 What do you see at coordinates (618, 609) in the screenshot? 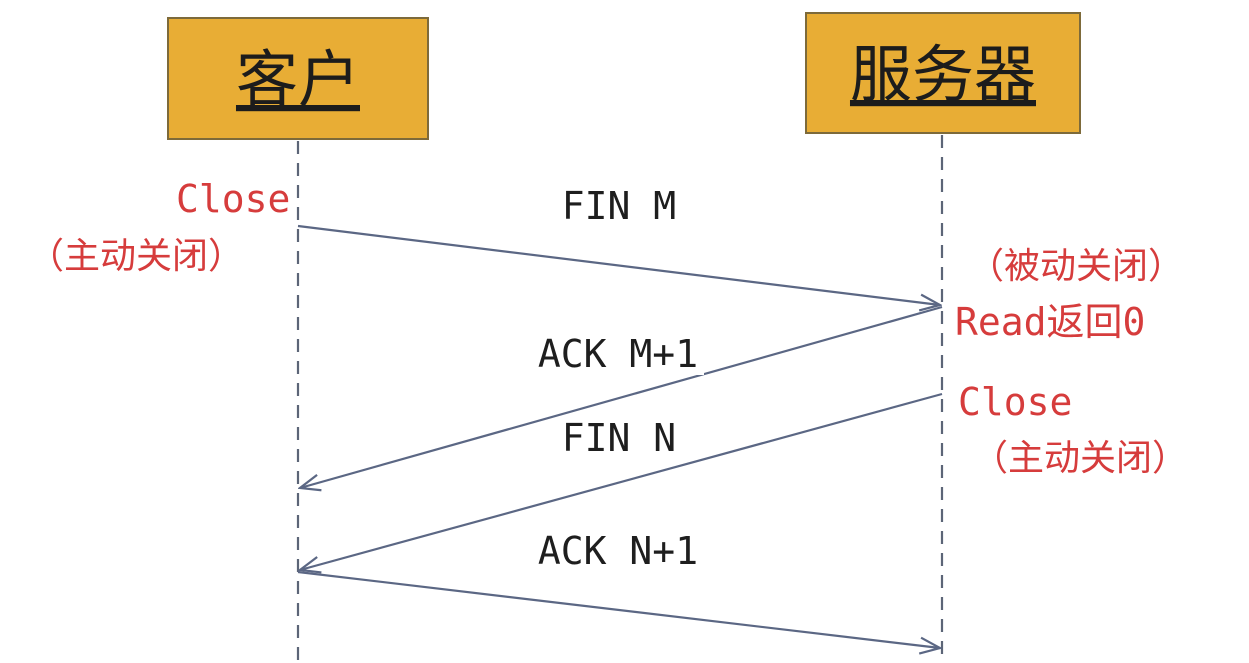
I see `ack-n1-arrow` at bounding box center [618, 609].